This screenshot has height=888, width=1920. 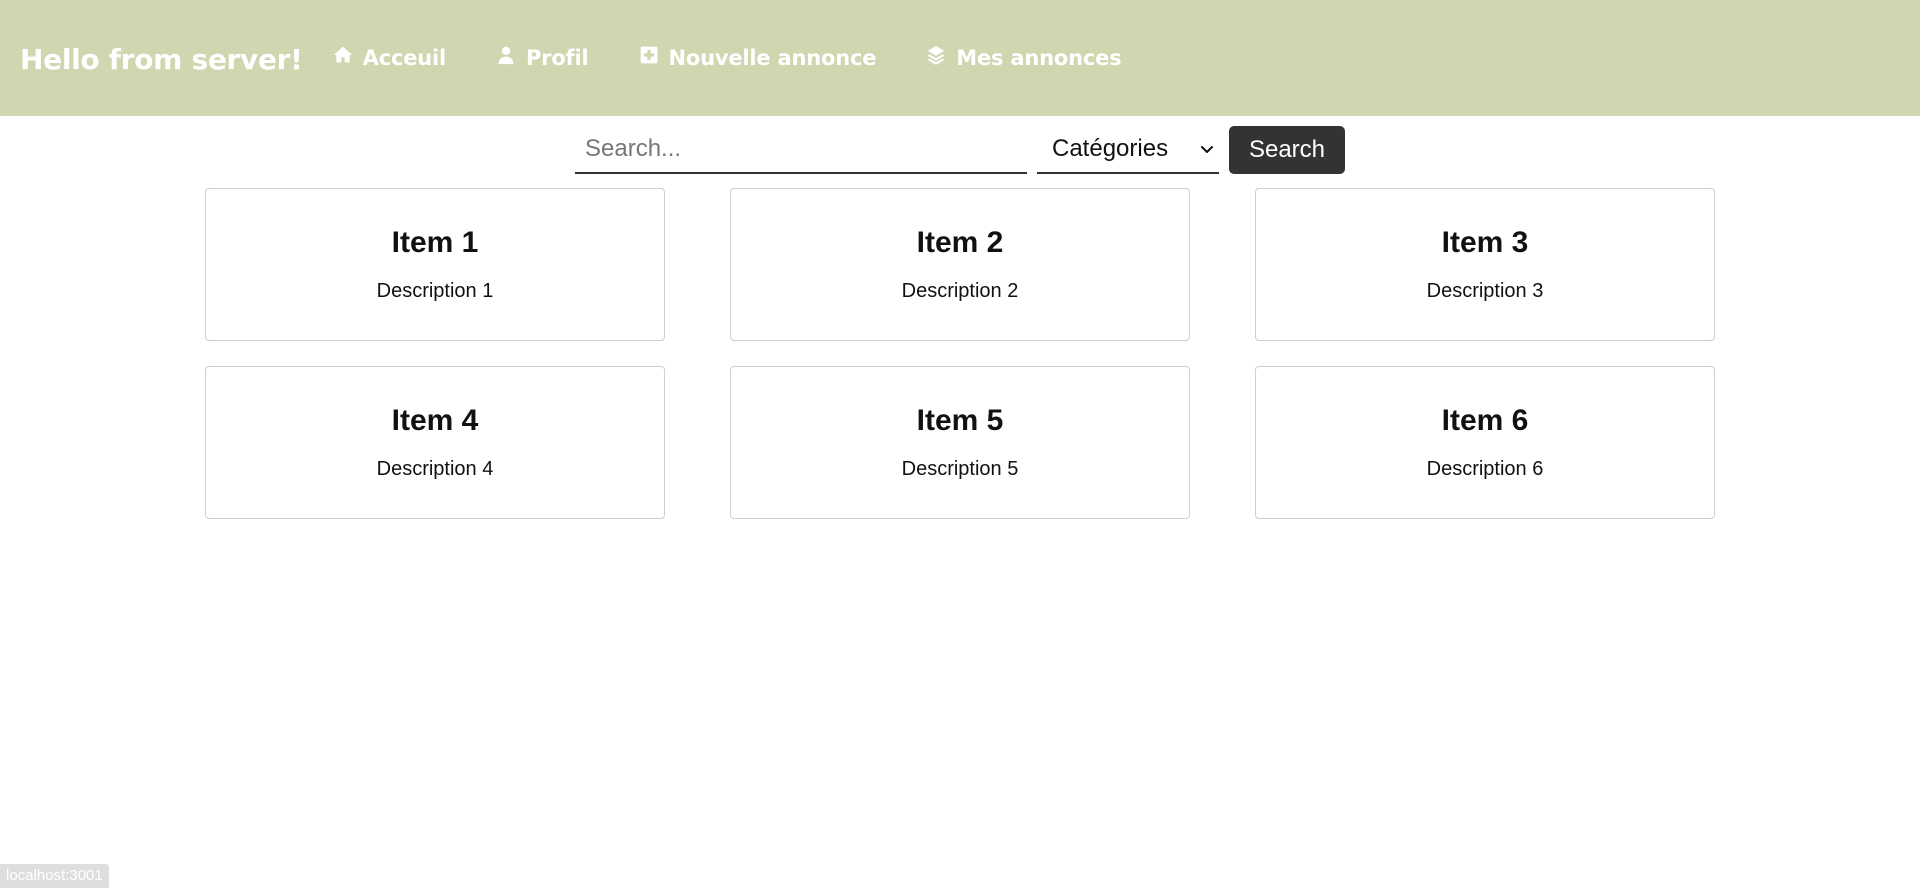 I want to click on item-card: Item 3 Description 3, so click(x=1485, y=264).